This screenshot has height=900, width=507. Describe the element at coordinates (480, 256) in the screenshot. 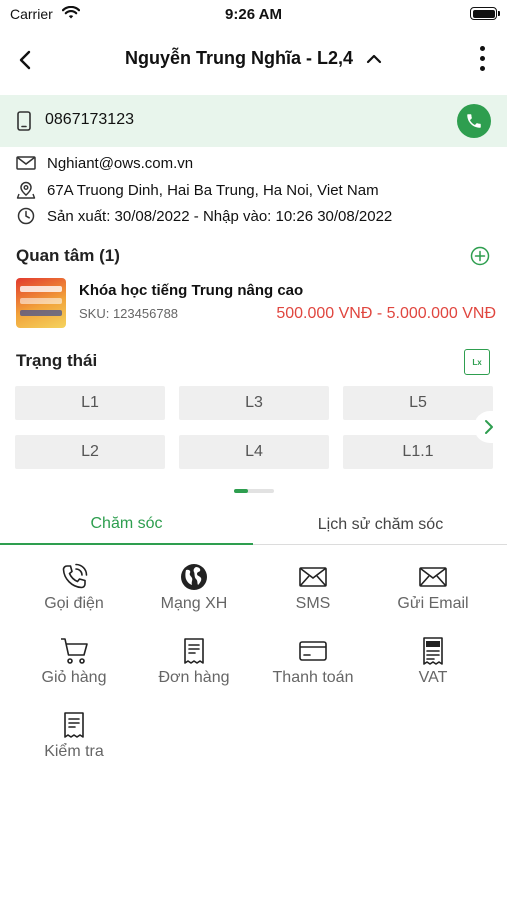

I see `add-circle-icon` at that location.